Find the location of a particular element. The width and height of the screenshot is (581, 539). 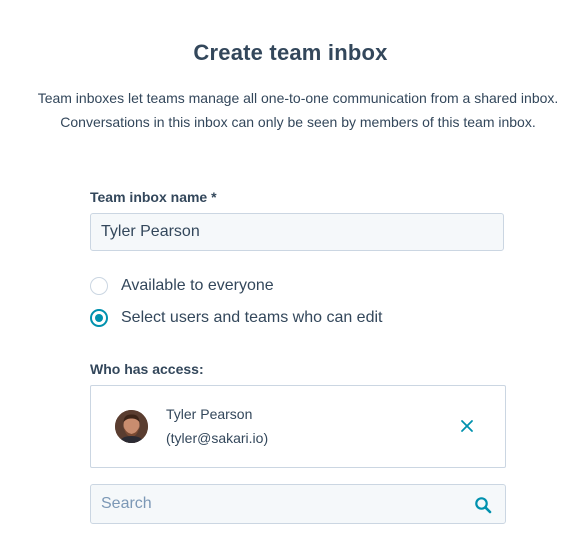

avatar is located at coordinates (131, 426).